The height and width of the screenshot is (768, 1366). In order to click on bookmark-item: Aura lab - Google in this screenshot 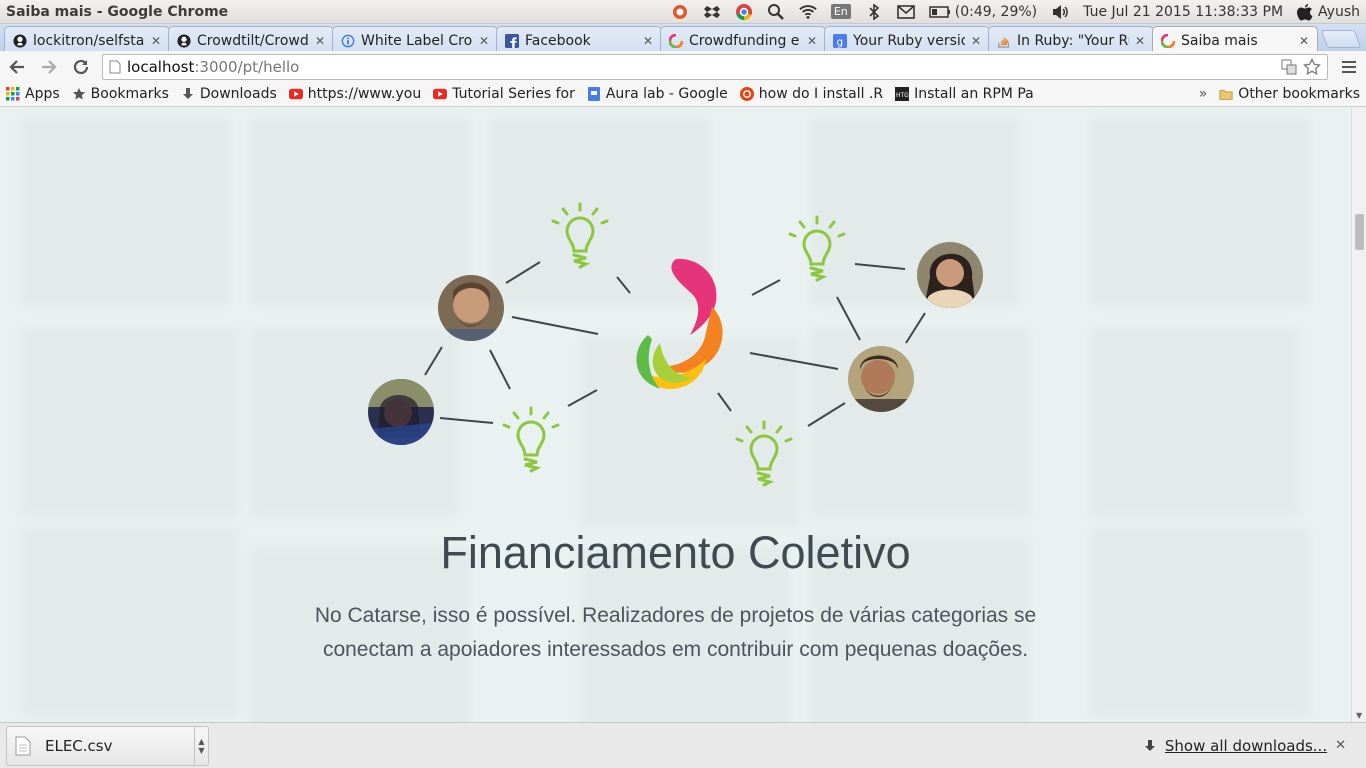, I will do `click(657, 94)`.